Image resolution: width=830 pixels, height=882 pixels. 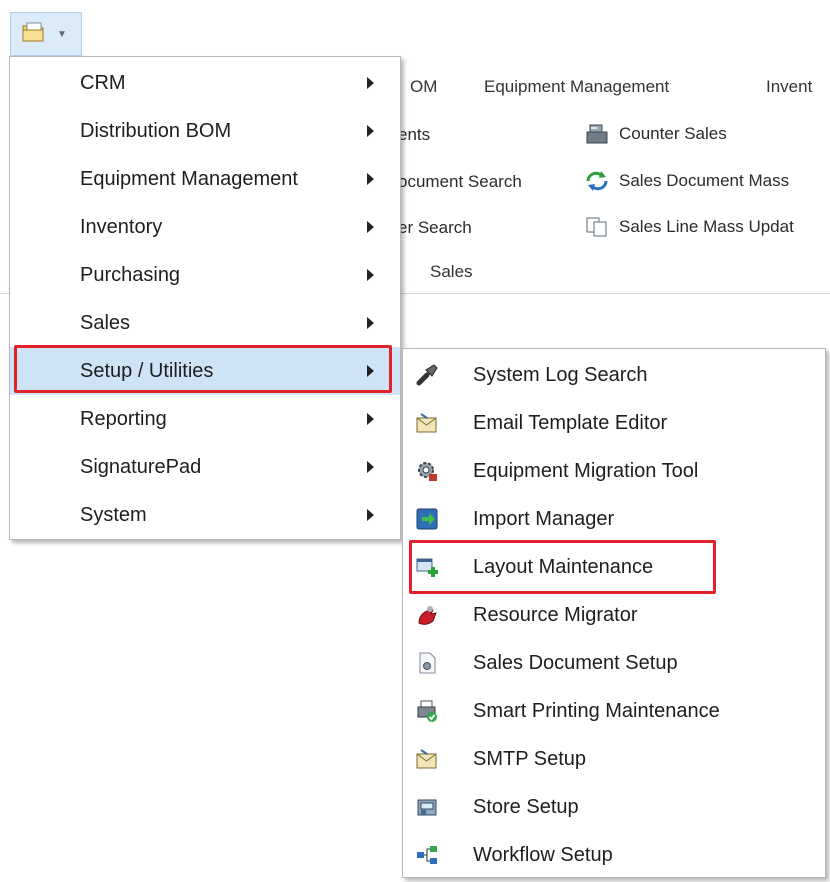 I want to click on ribbon-cmd-documents: ents, so click(x=414, y=135).